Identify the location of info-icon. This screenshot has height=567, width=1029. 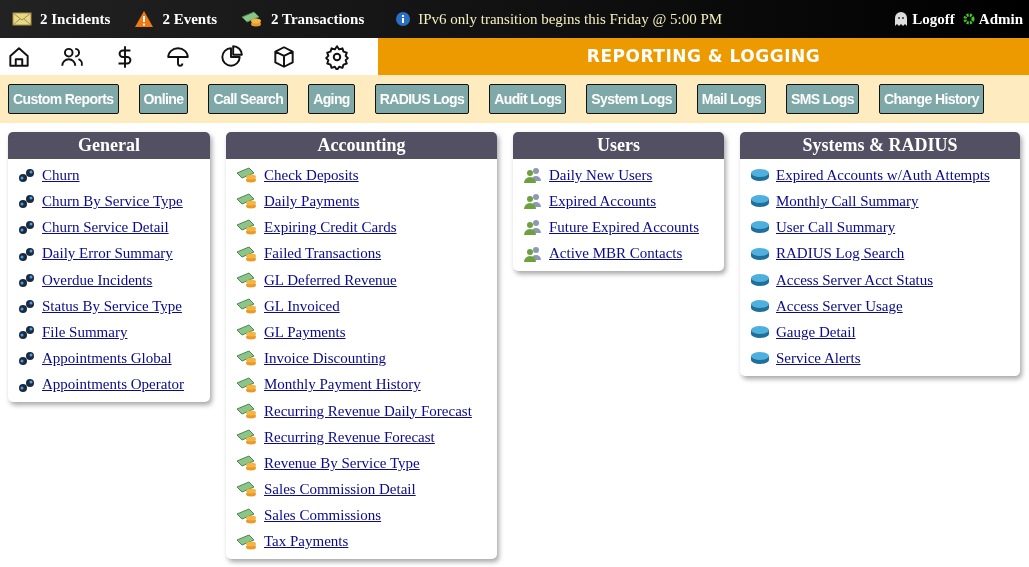
(403, 19).